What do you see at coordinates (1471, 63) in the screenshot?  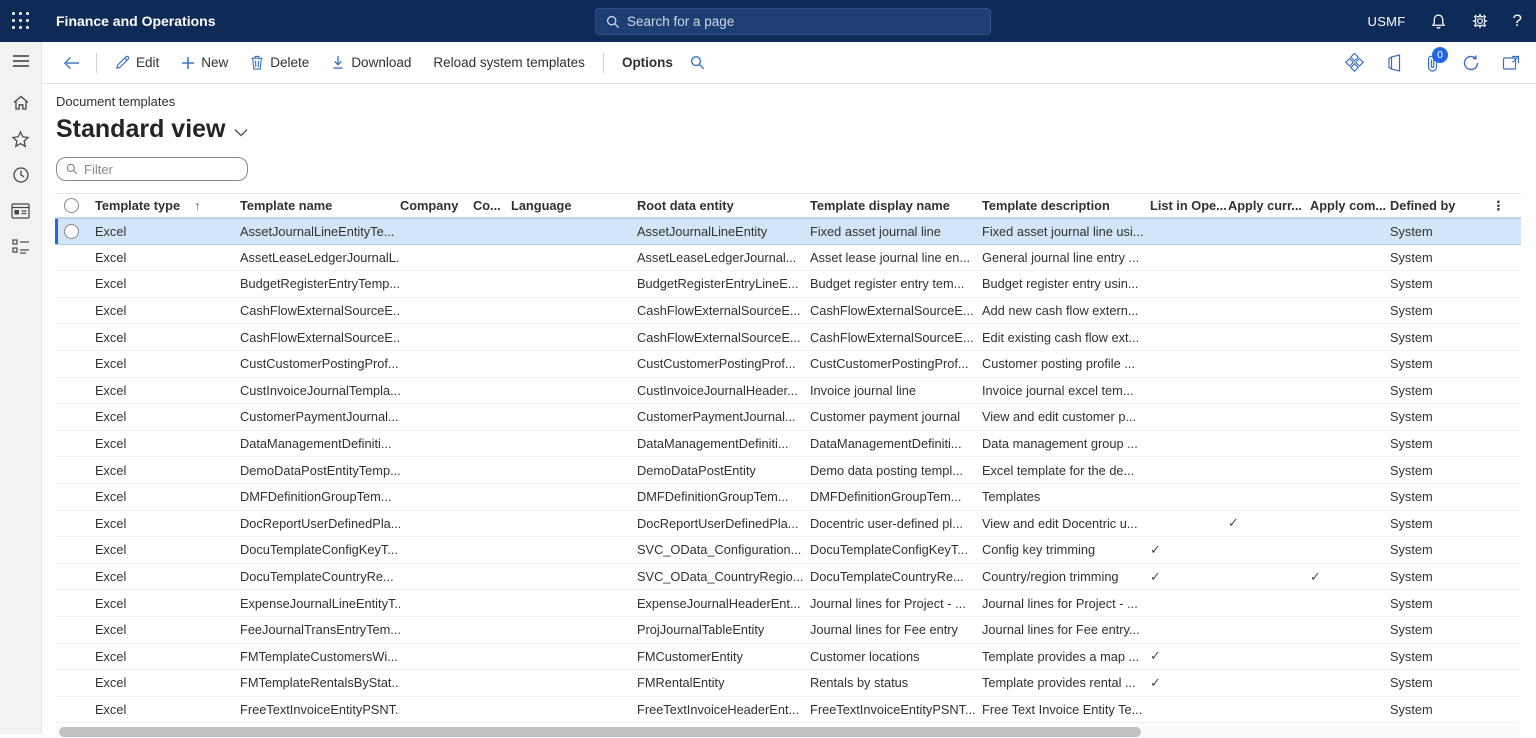 I see `refresh-icon` at bounding box center [1471, 63].